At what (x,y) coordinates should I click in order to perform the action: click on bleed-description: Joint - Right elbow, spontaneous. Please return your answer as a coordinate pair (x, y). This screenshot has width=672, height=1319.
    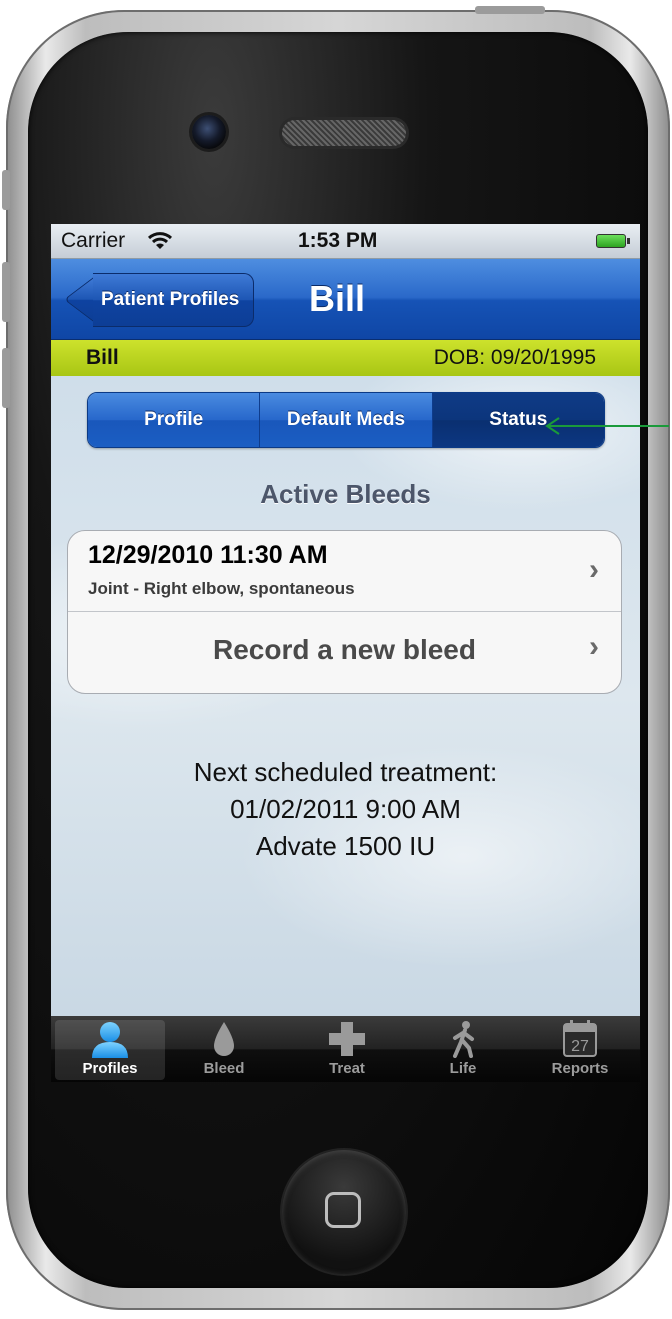
    Looking at the image, I should click on (221, 588).